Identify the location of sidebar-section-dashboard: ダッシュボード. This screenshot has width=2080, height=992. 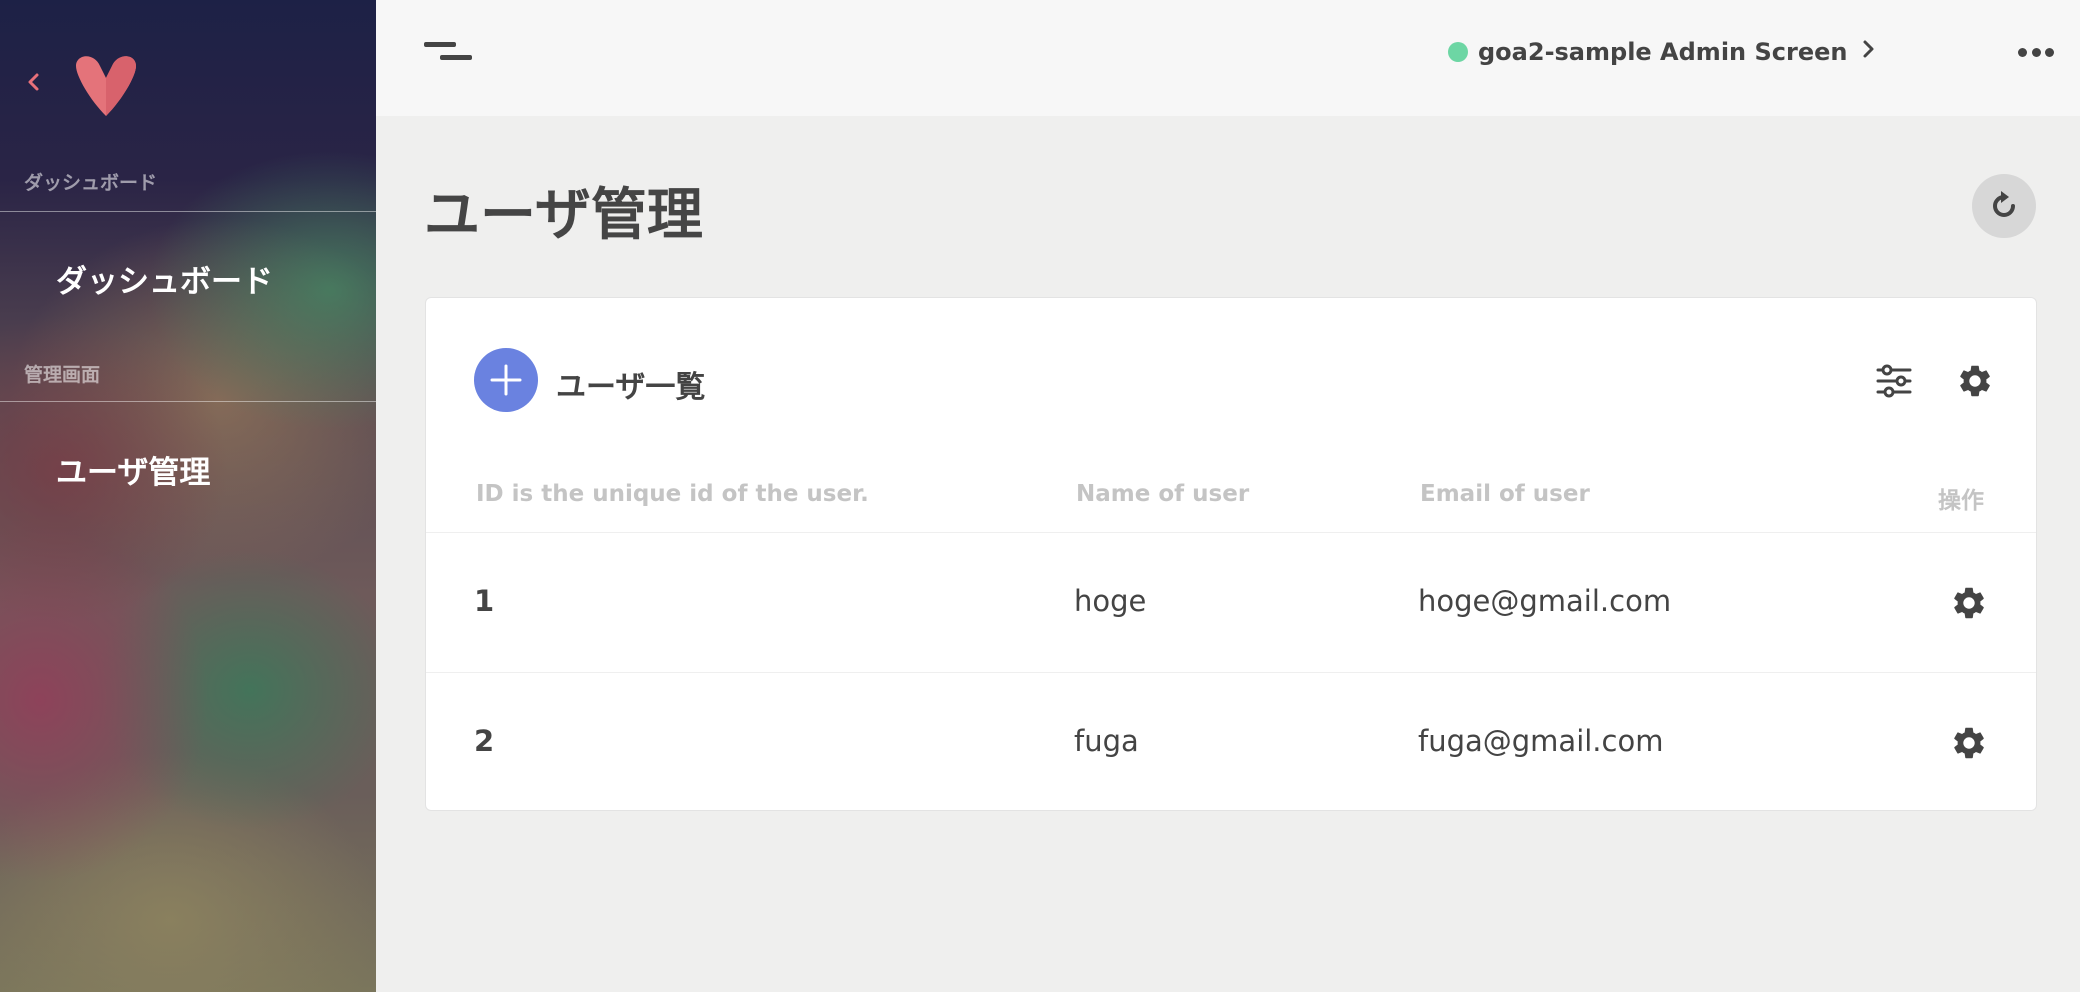
(91, 183).